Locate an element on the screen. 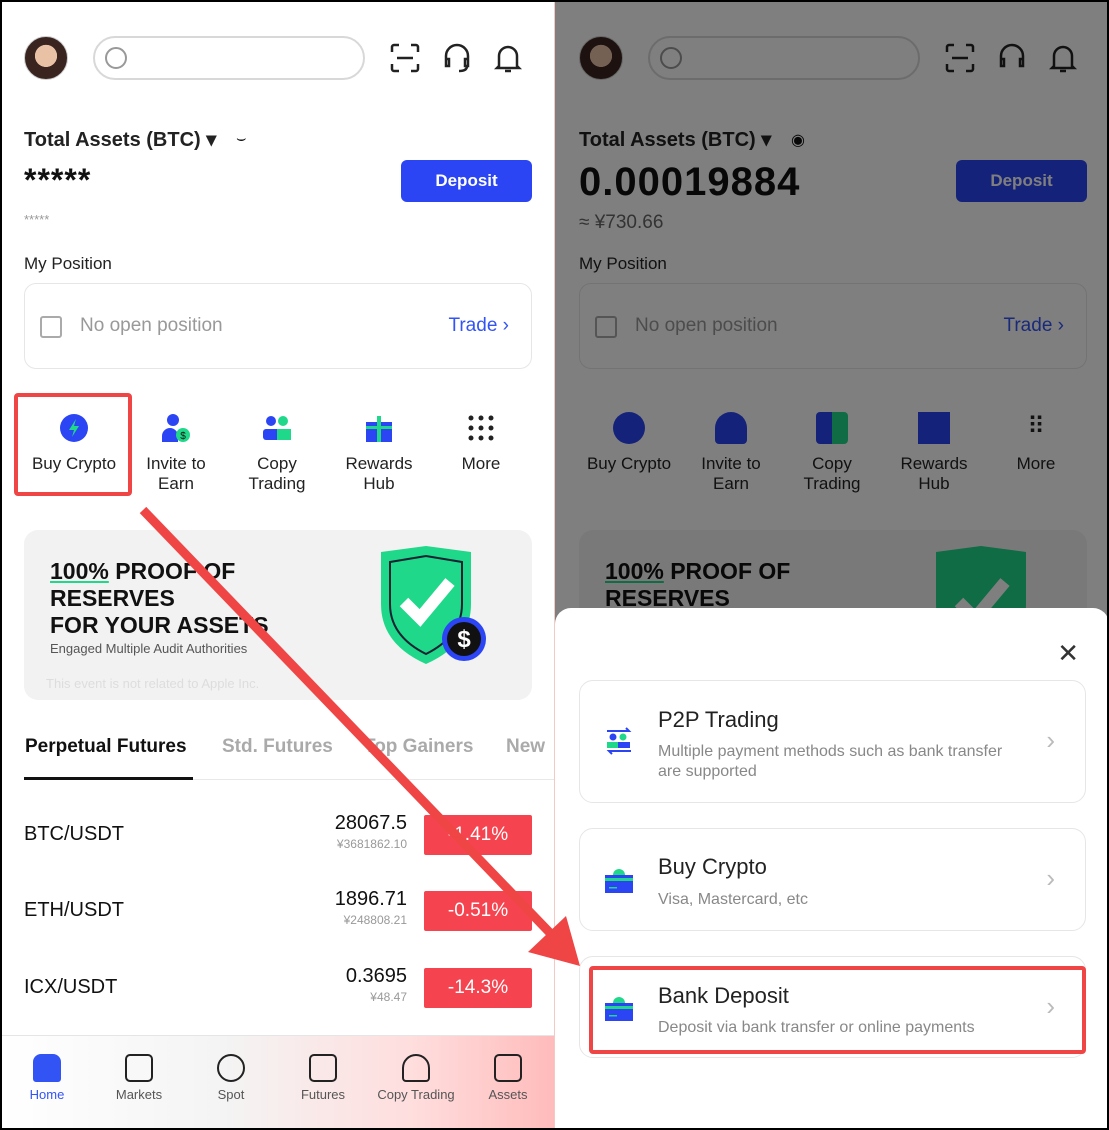 The height and width of the screenshot is (1130, 1109). shortcut-label: Rewards Hub is located at coordinates (379, 473).